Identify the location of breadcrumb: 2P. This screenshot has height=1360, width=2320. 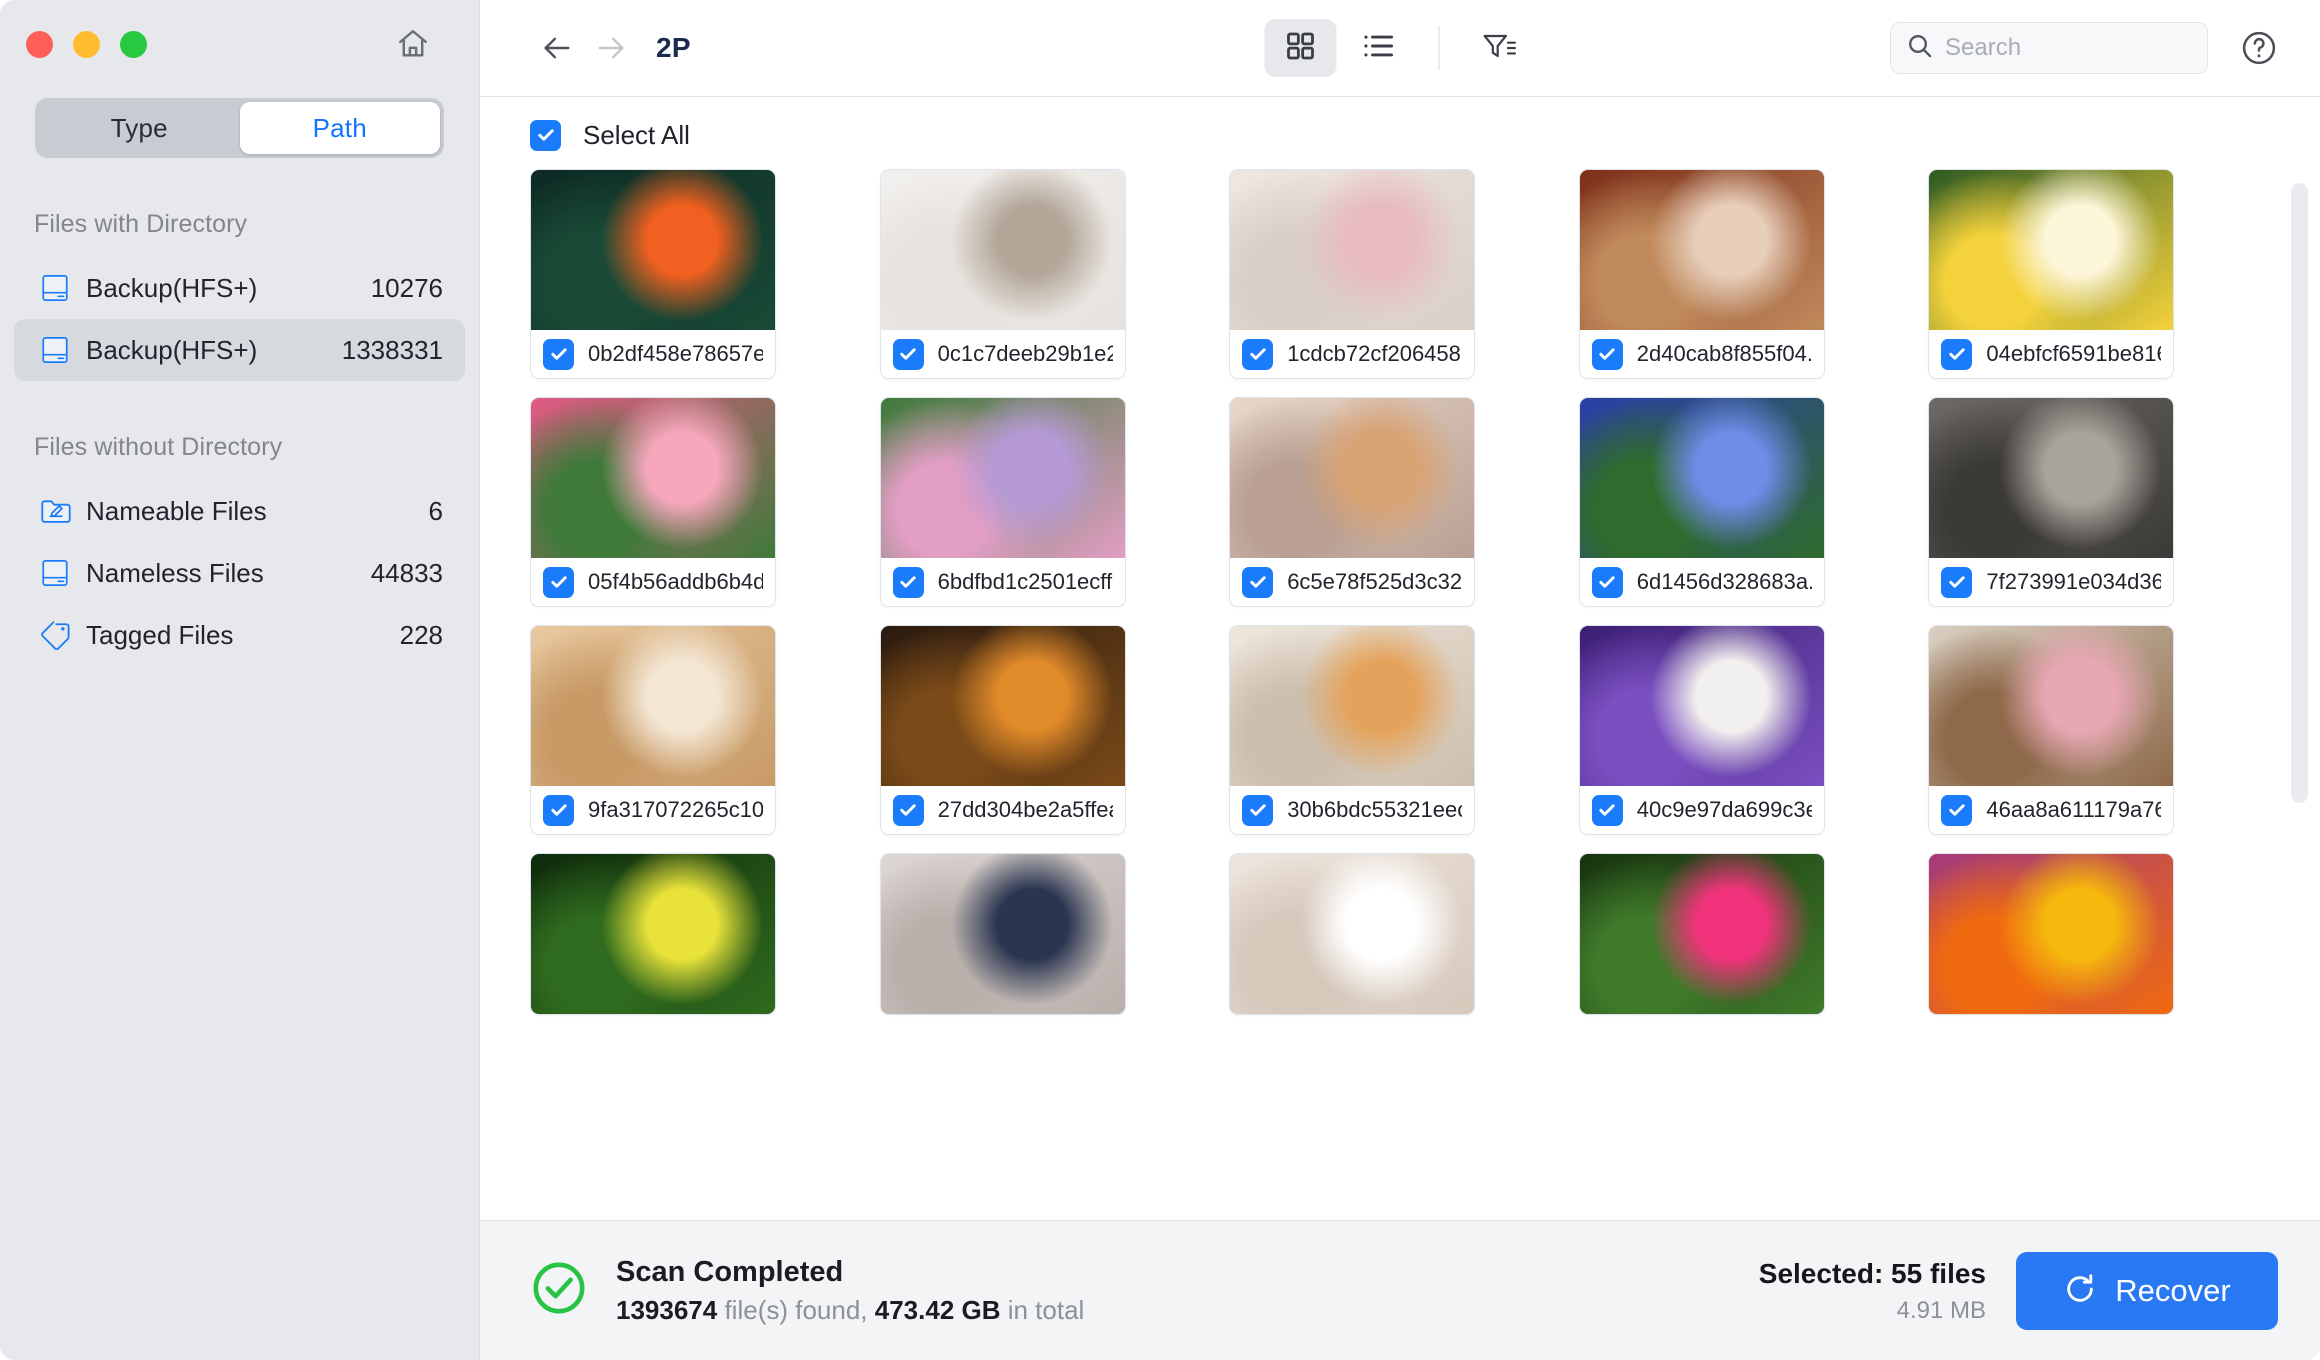
(673, 48).